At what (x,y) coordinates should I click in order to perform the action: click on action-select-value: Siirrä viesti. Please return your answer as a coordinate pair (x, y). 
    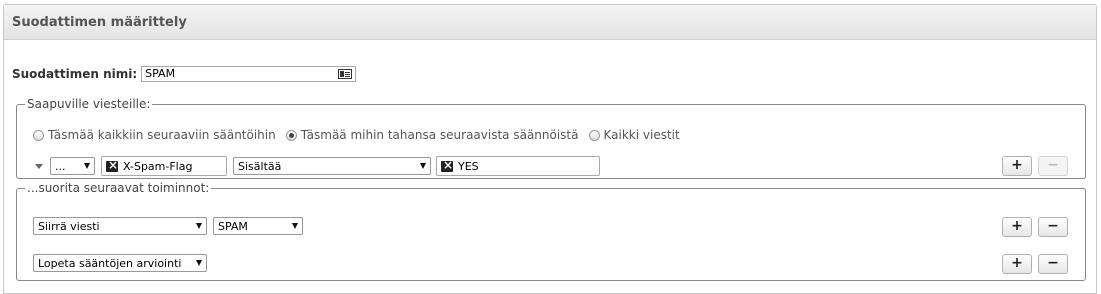
    Looking at the image, I should click on (69, 226).